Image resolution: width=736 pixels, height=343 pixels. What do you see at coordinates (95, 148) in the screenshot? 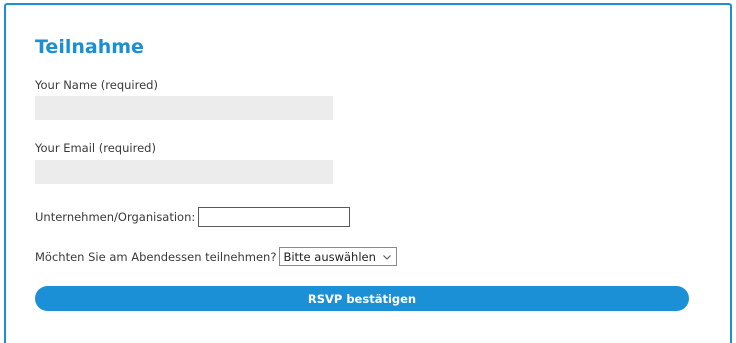
I see `email-label: Your Email (required)` at bounding box center [95, 148].